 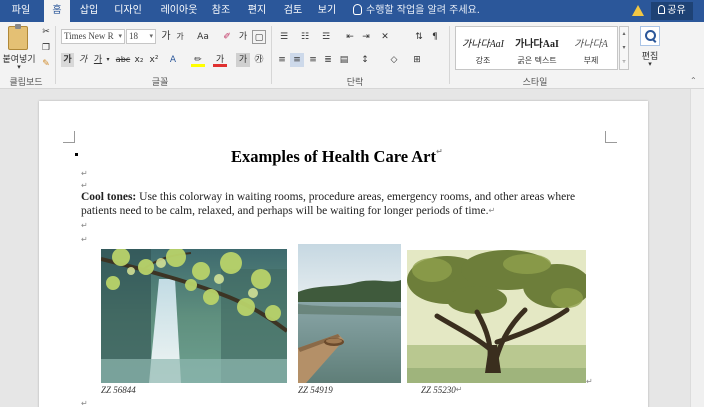 What do you see at coordinates (109, 197) in the screenshot?
I see `para-lead: Cool tones:` at bounding box center [109, 197].